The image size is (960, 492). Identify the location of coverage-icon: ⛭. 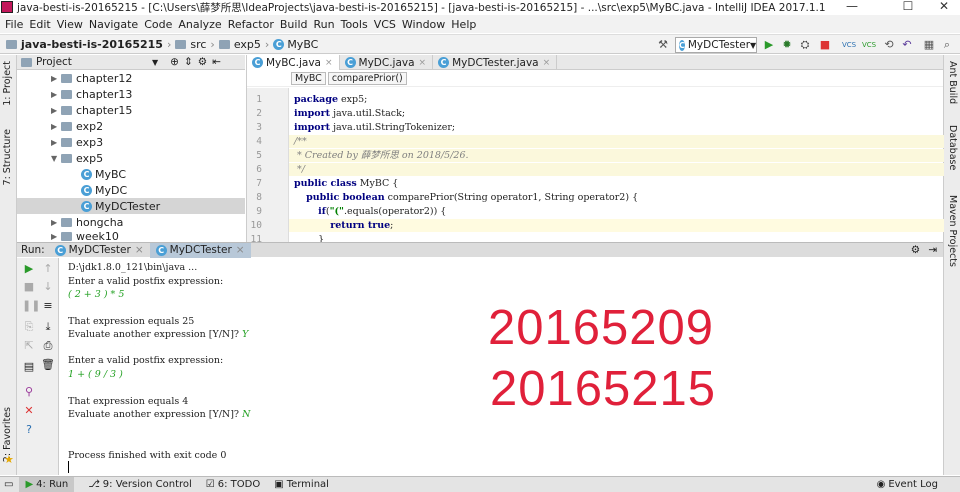
(805, 45).